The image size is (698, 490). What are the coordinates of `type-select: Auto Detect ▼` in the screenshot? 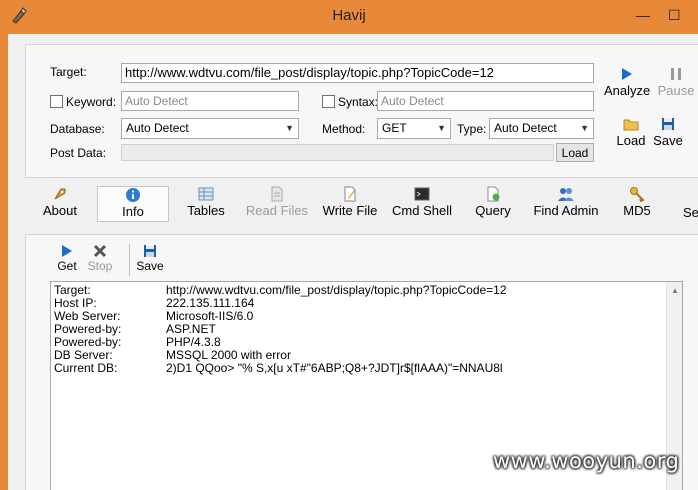 It's located at (541, 128).